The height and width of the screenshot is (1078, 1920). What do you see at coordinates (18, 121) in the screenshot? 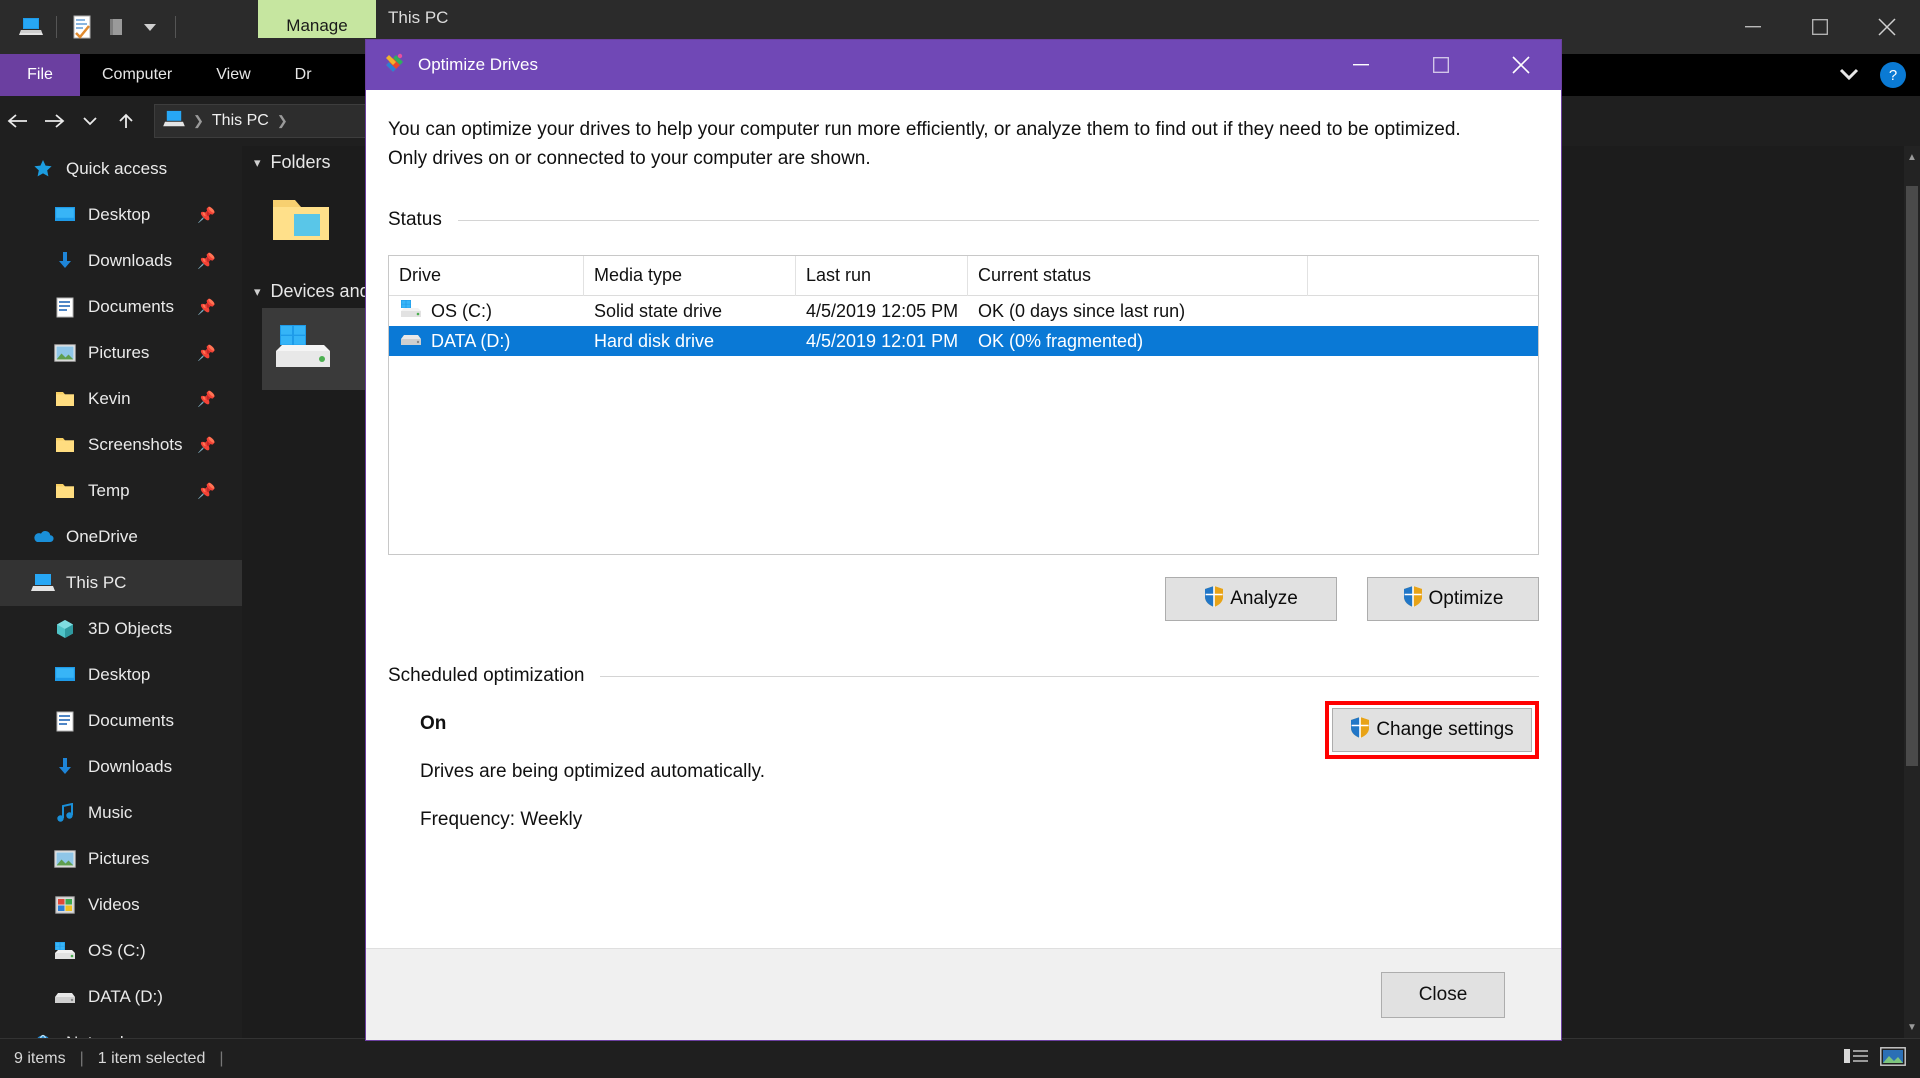
I see `back-arrow-icon` at bounding box center [18, 121].